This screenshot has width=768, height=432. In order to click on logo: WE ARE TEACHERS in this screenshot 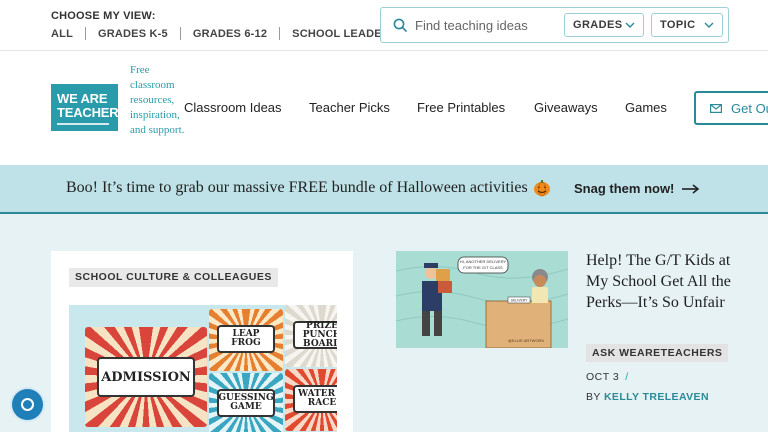, I will do `click(89, 107)`.